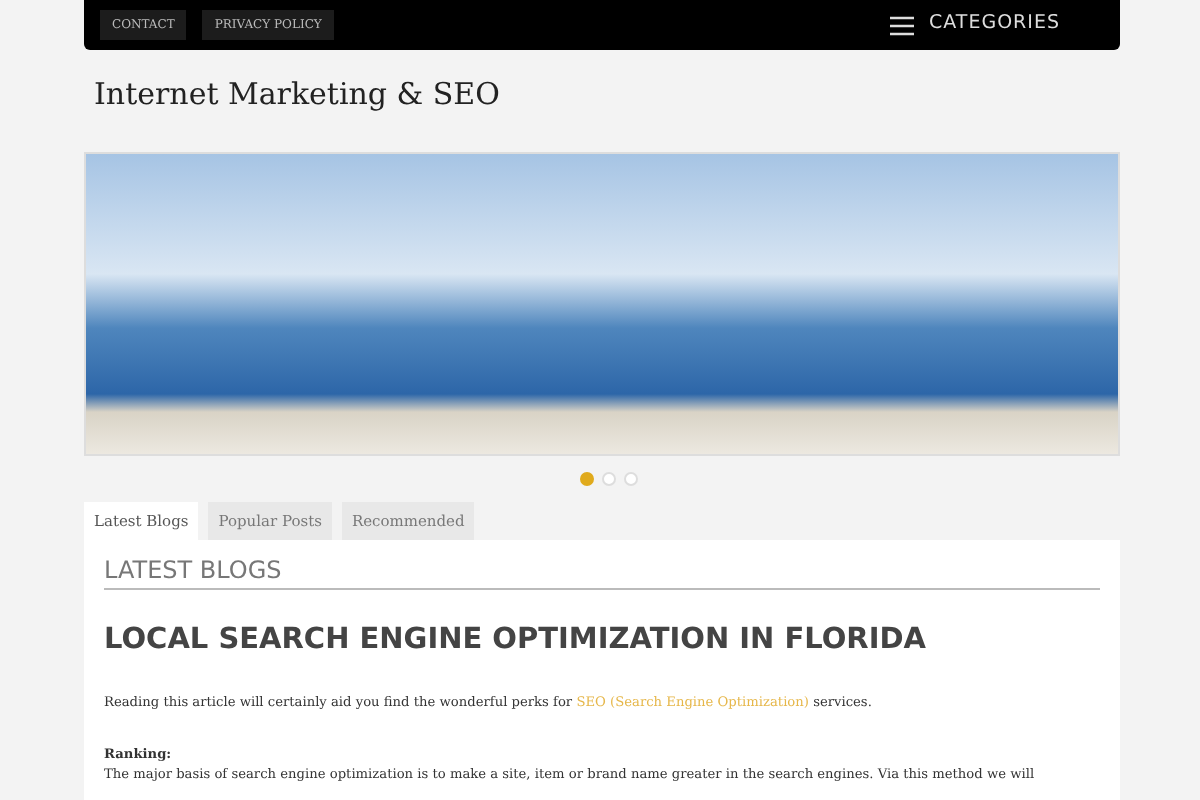 The image size is (1200, 800). Describe the element at coordinates (901, 25) in the screenshot. I see `menu-icon` at that location.